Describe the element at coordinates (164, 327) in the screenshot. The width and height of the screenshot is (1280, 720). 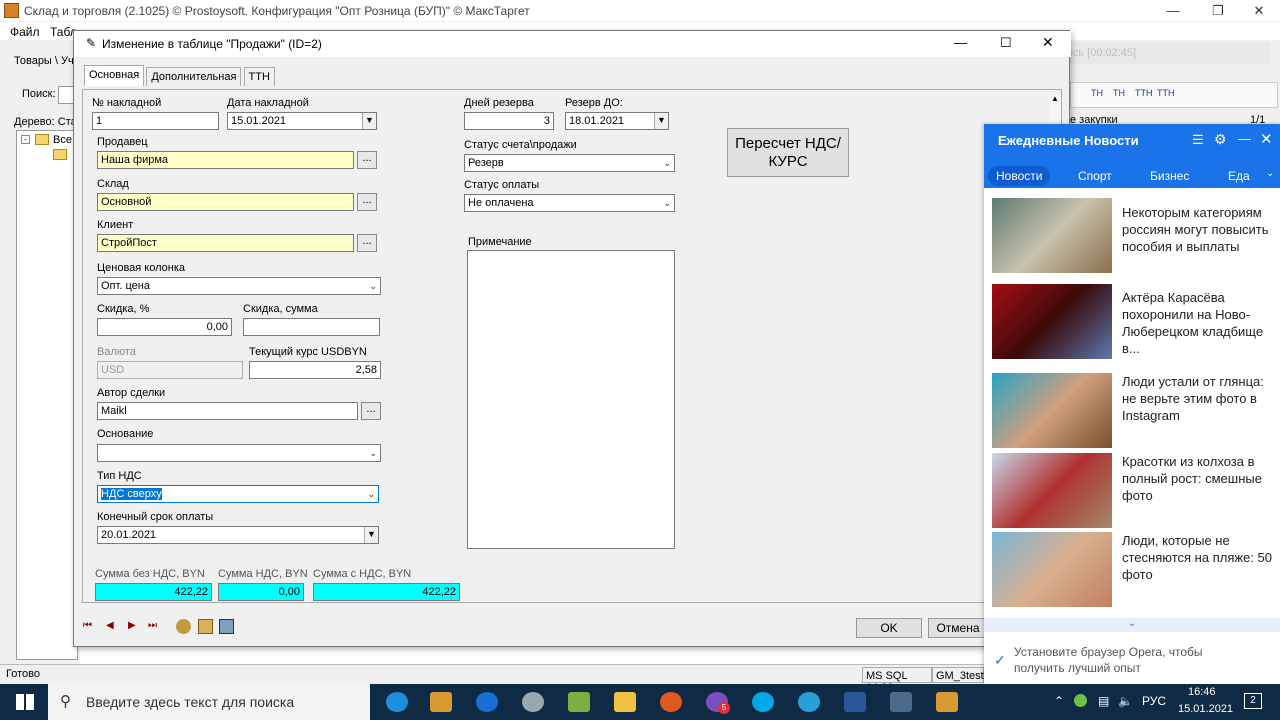
I see `discount-pct-input: 0,00` at that location.